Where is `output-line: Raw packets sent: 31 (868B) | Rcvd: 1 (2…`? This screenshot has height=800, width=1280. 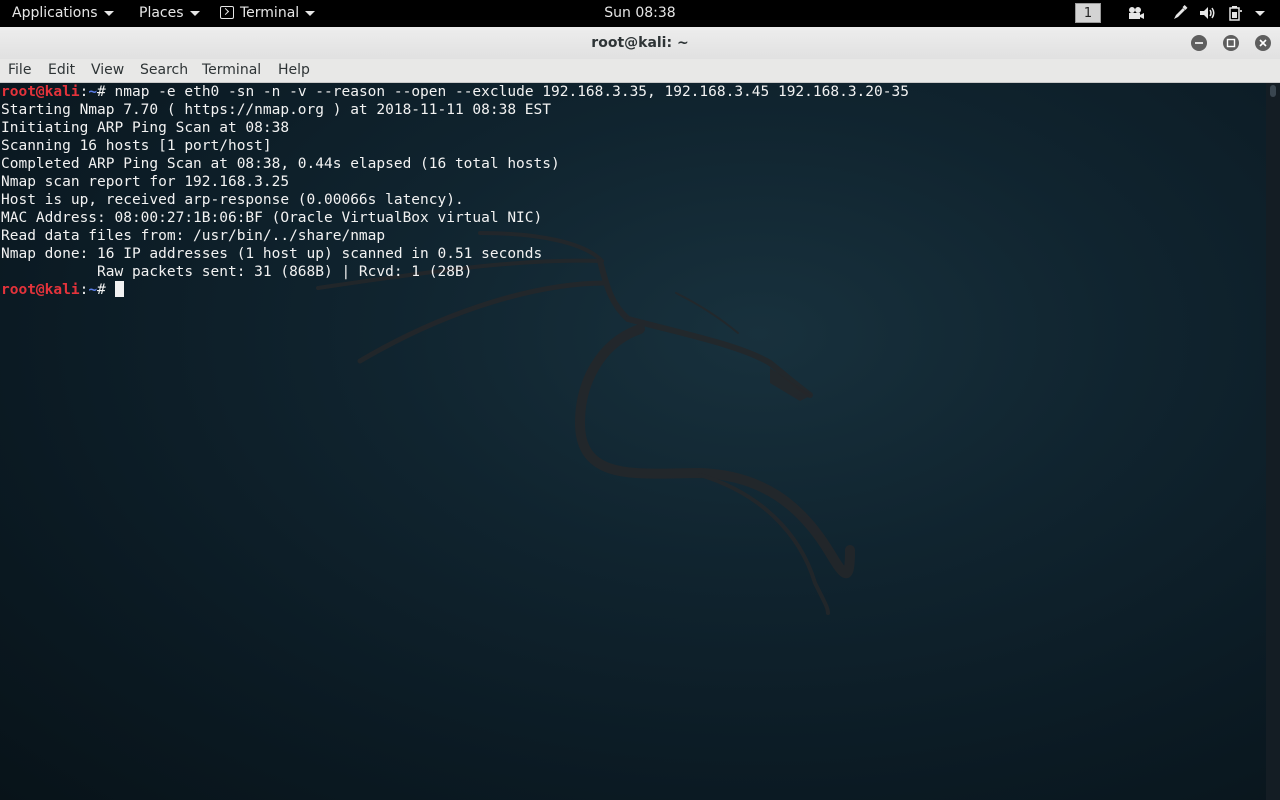 output-line: Raw packets sent: 31 (868B) | Rcvd: 1 (2… is located at coordinates (237, 272).